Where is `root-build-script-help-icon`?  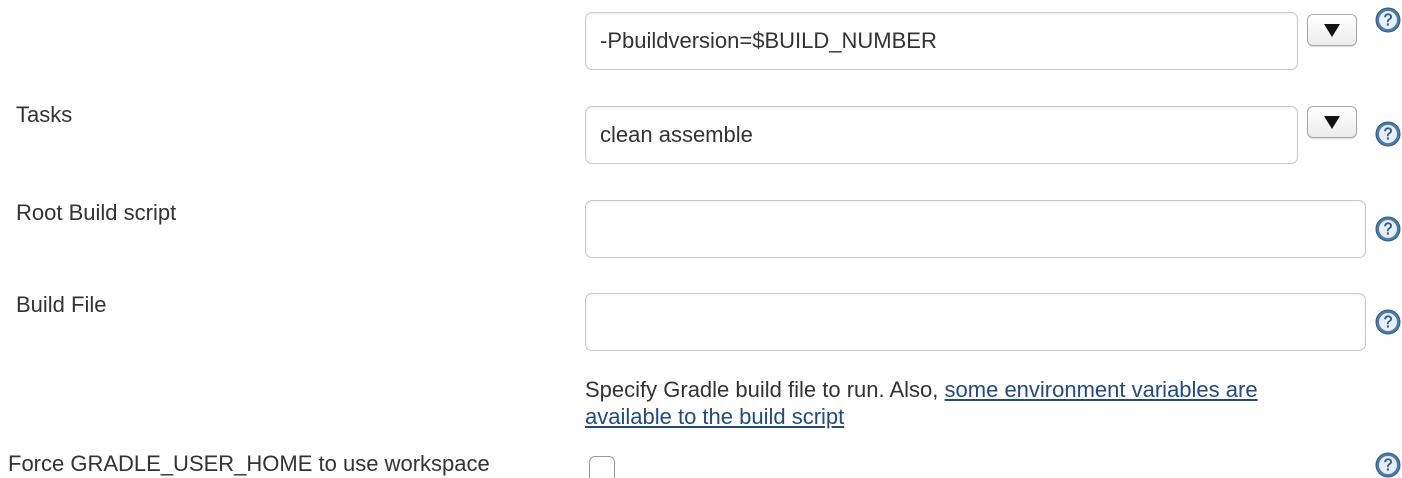
root-build-script-help-icon is located at coordinates (1388, 229).